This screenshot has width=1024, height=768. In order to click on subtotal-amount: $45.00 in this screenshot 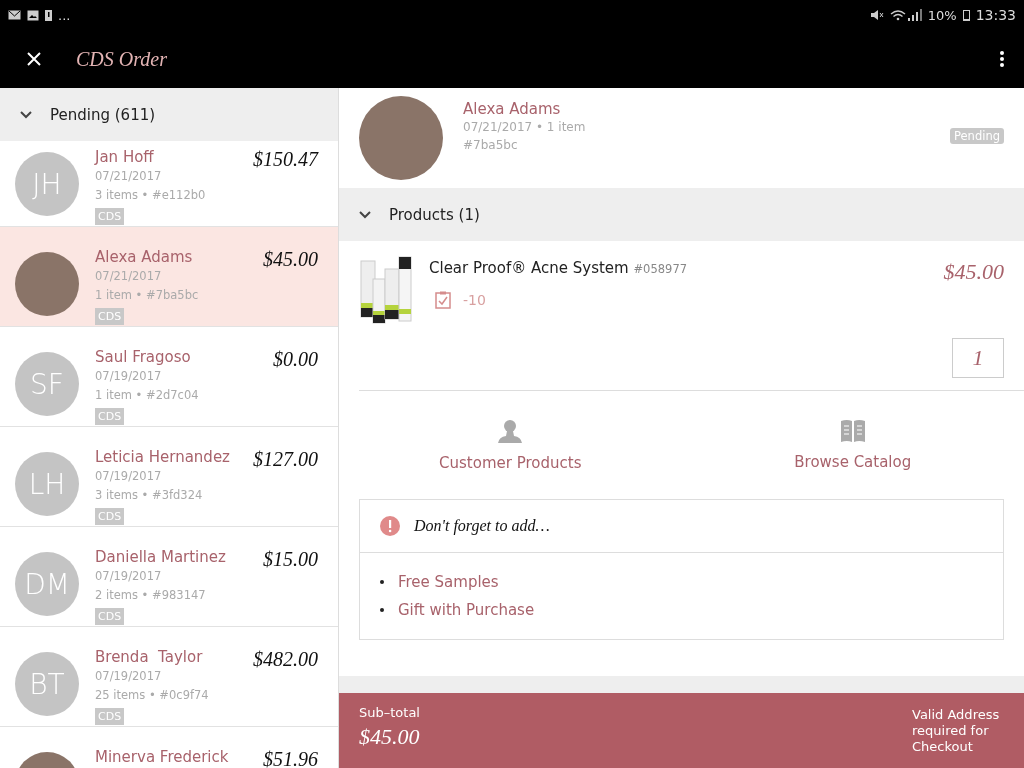, I will do `click(389, 737)`.